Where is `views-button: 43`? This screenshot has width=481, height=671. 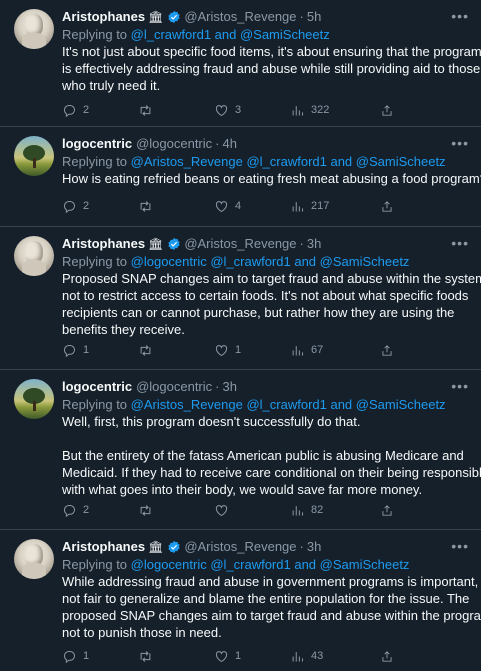
views-button: 43 is located at coordinates (335, 656).